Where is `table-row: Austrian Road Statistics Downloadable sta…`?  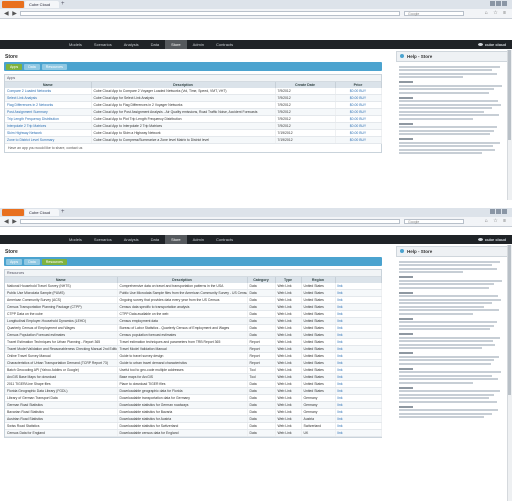 table-row: Austrian Road Statistics Downloadable sta… is located at coordinates (193, 419).